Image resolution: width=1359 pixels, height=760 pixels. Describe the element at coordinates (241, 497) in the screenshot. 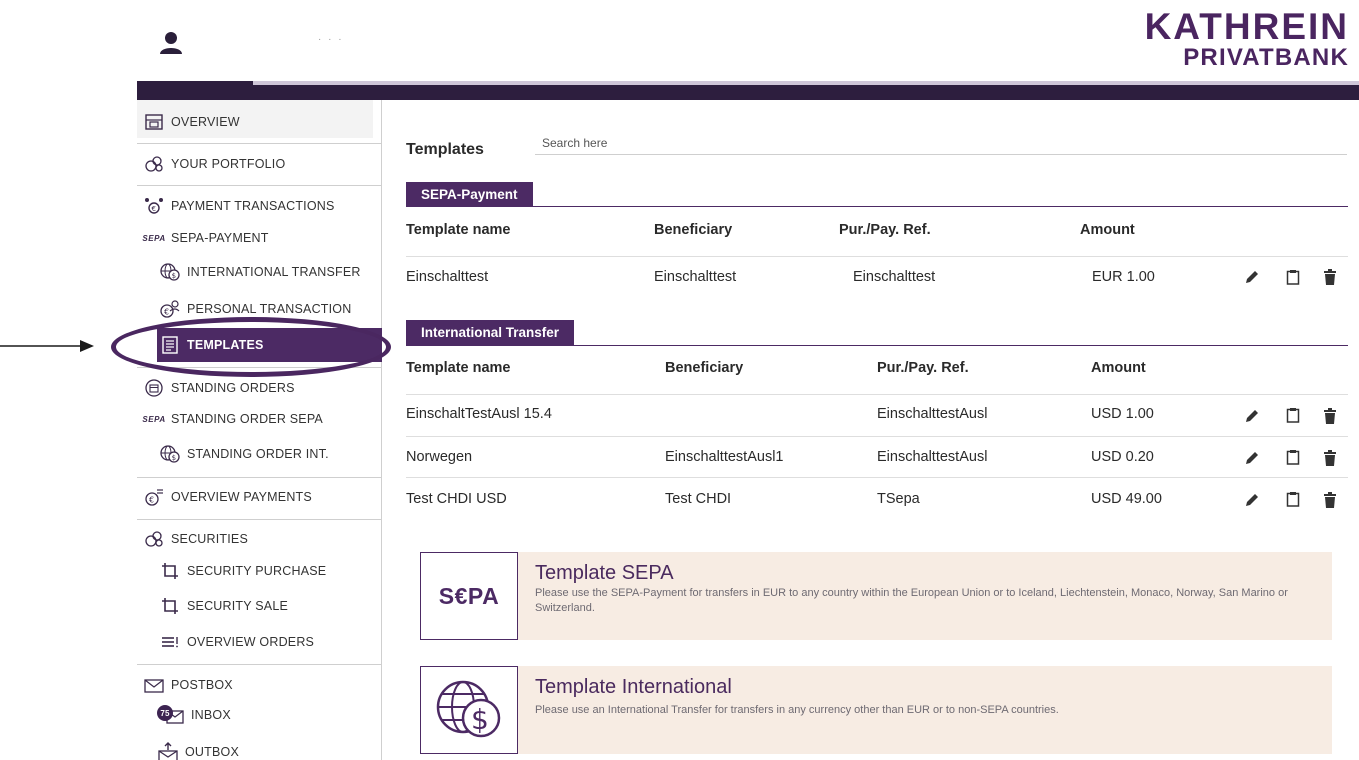

I see `sidebar-label-overview-payments: OVERVIEW PAYMENTS` at that location.